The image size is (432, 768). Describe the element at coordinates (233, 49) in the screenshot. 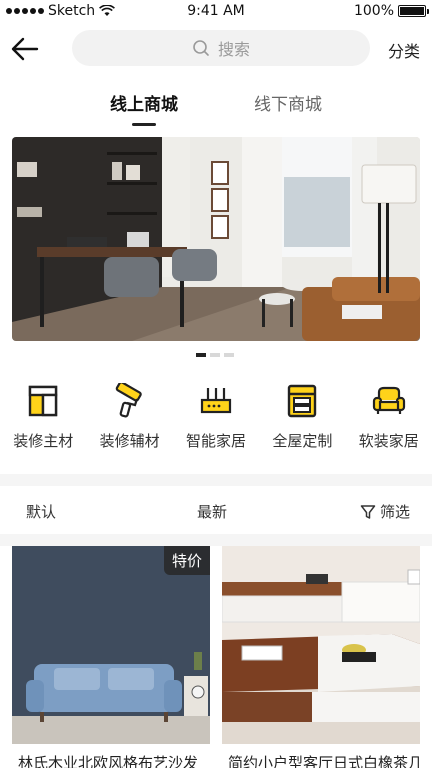

I see `search-placeholder: 搜索` at that location.